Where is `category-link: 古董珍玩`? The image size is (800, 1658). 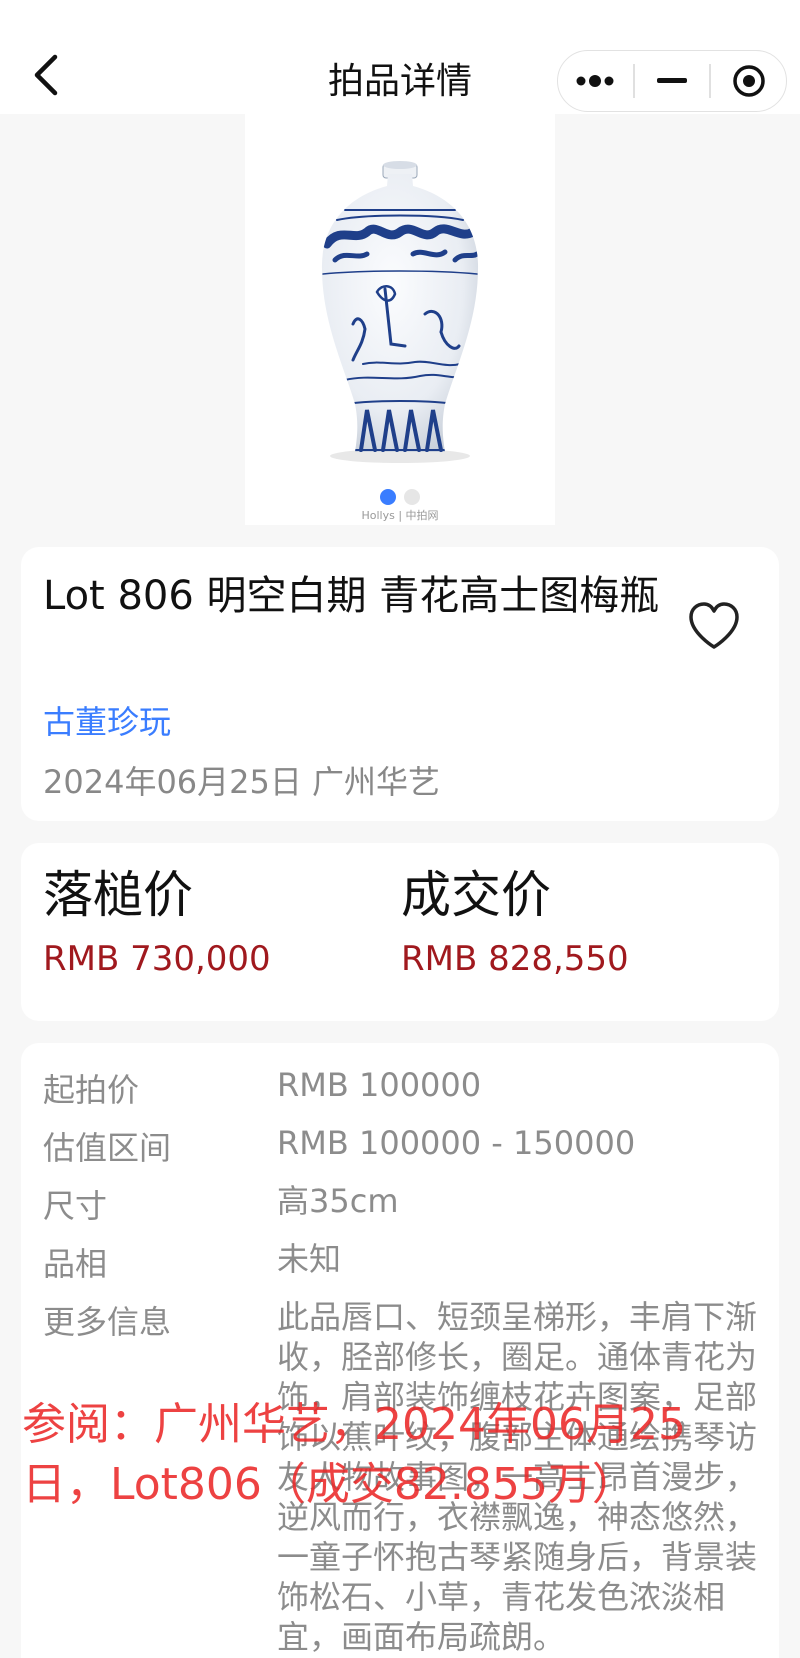
category-link: 古董珍玩 is located at coordinates (107, 720).